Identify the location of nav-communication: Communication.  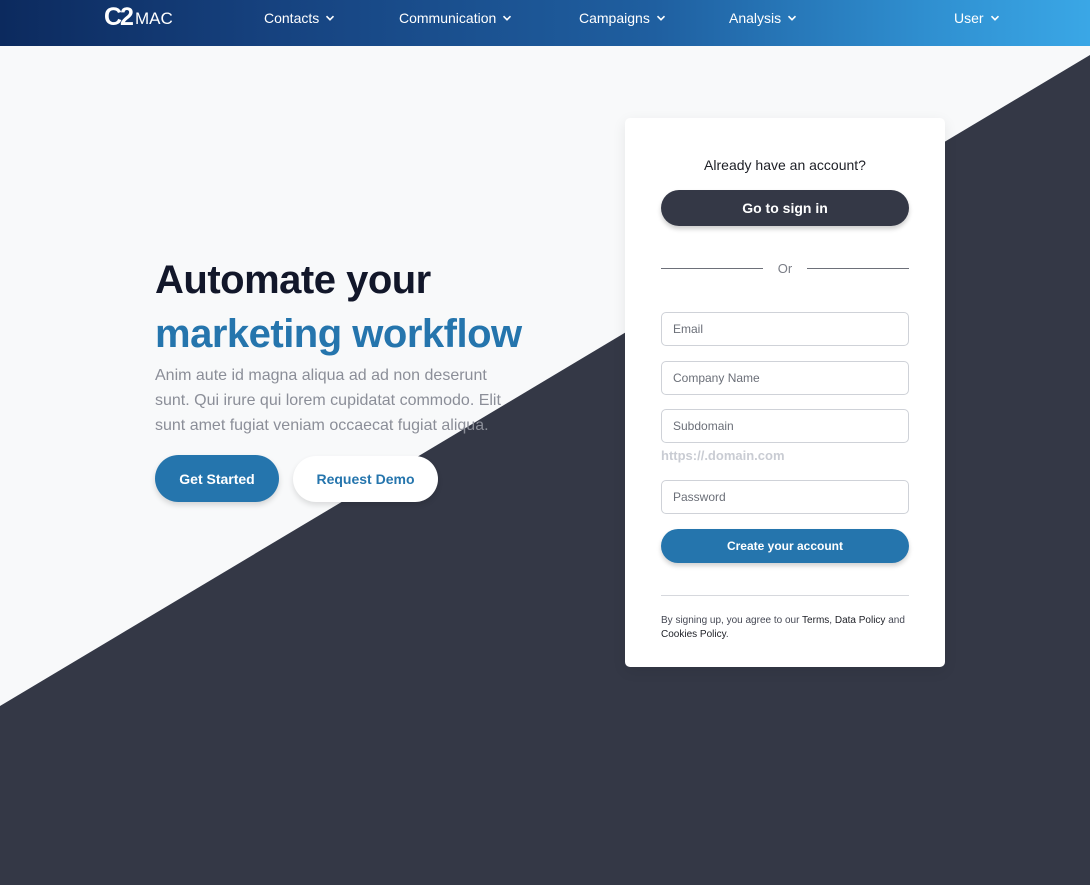
(455, 18).